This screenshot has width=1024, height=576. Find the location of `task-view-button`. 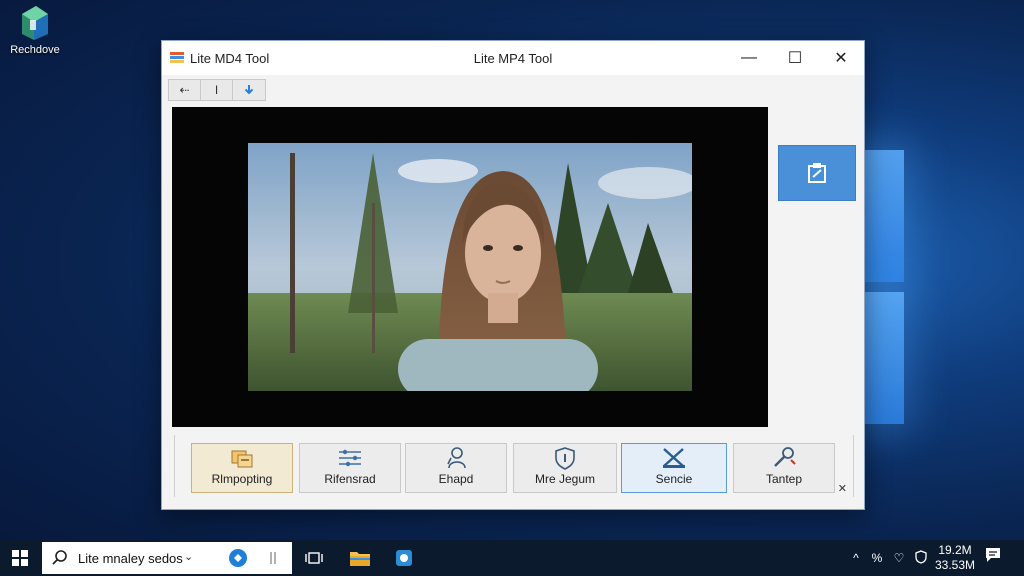

task-view-button is located at coordinates (314, 558).